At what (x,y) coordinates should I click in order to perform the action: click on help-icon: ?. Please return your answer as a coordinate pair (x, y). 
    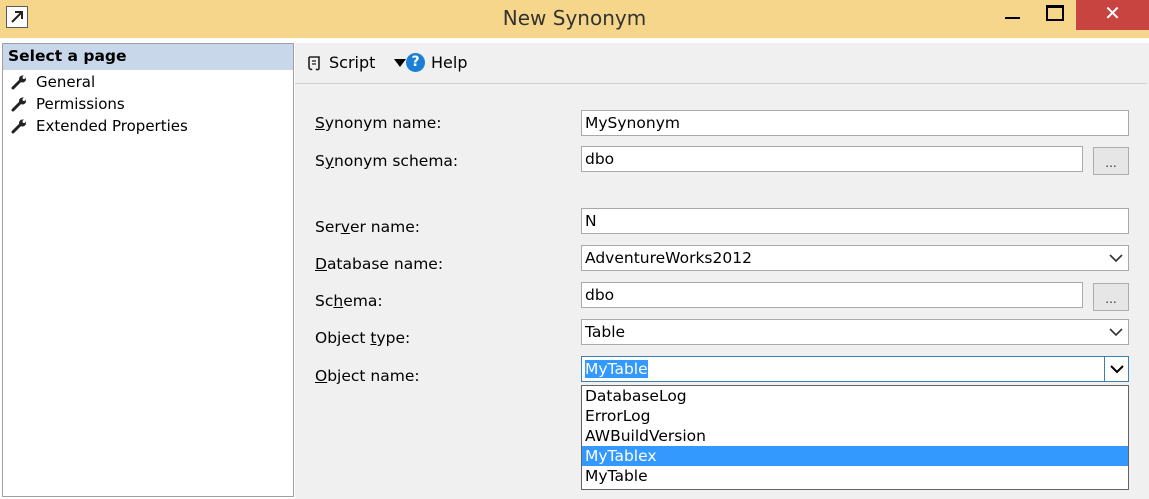
    Looking at the image, I should click on (415, 62).